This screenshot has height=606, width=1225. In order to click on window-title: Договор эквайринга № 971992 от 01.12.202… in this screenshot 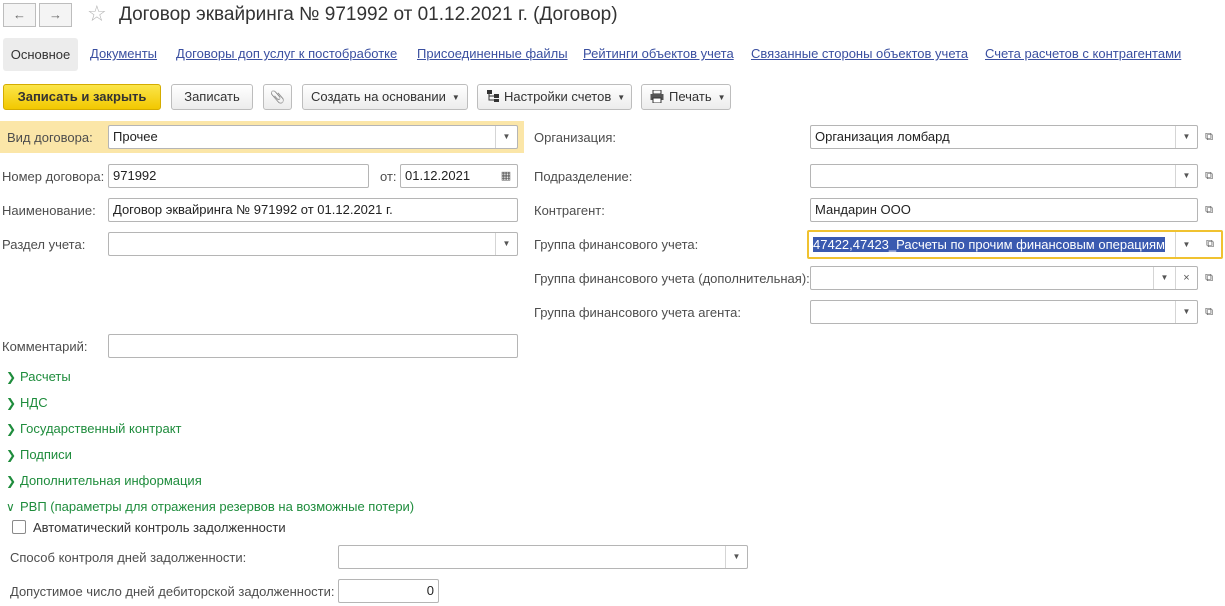, I will do `click(368, 14)`.